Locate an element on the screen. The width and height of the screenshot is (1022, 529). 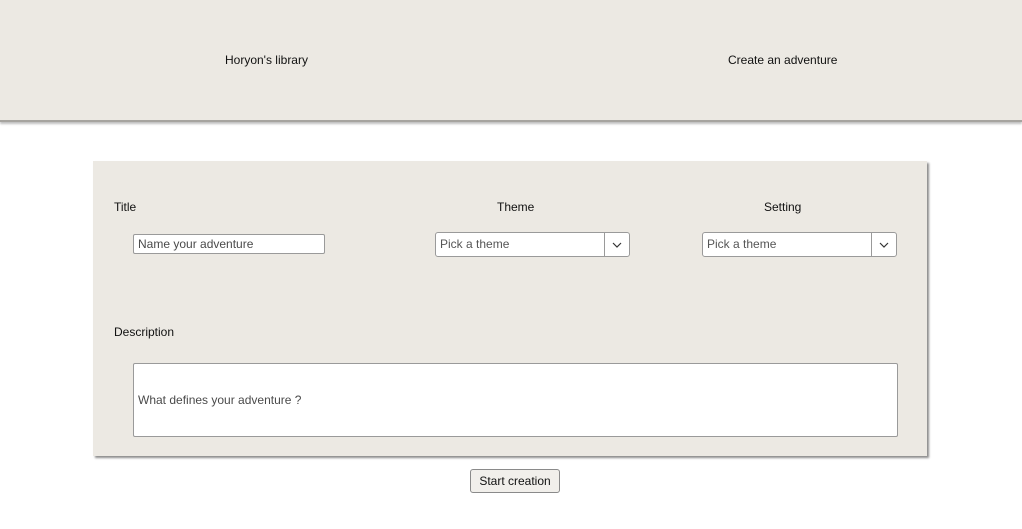
start-creation-button: Start creation is located at coordinates (515, 481).